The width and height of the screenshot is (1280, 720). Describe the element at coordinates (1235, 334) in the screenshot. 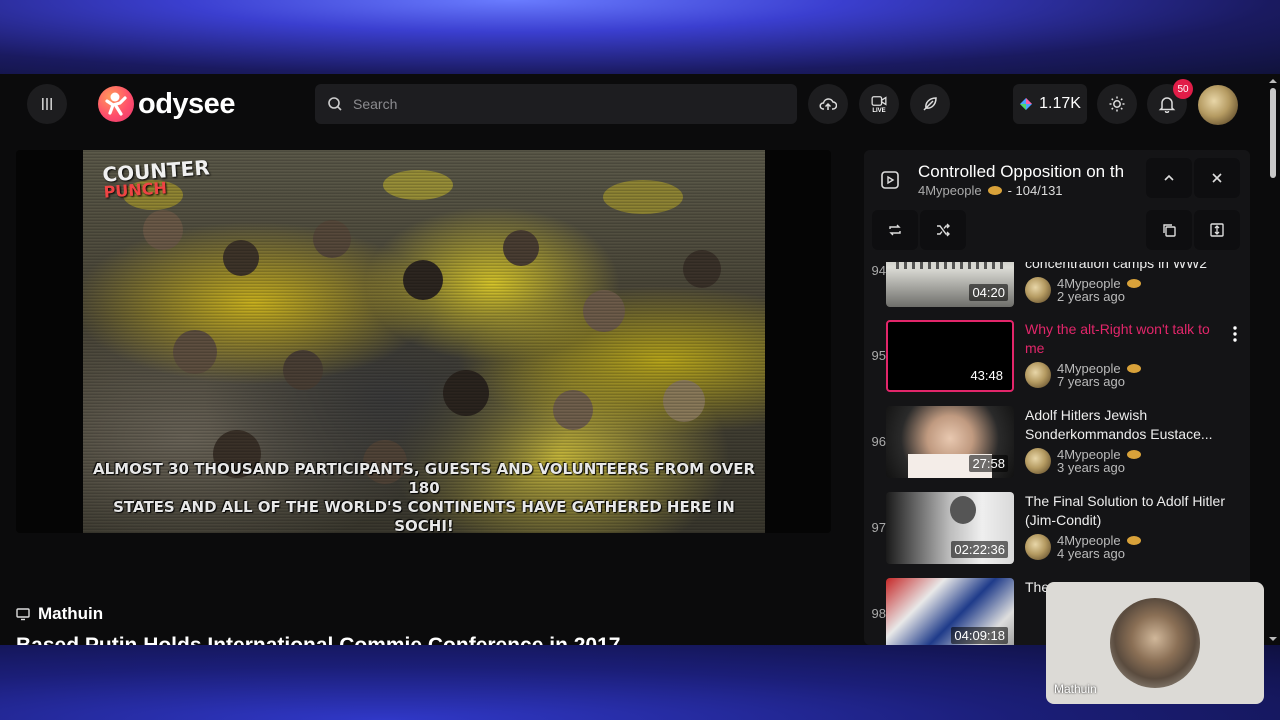

I see `more-options-icon` at that location.